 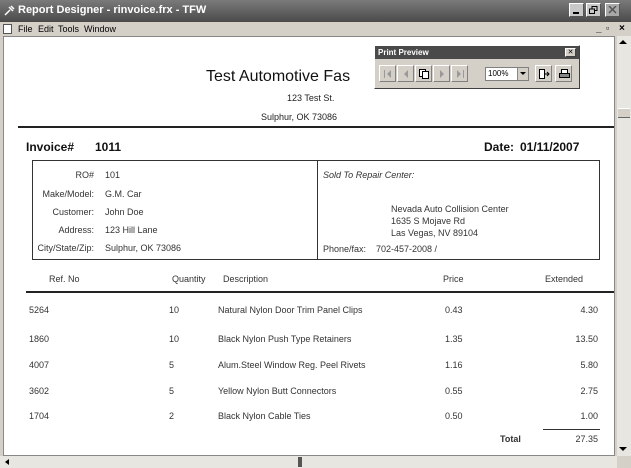 What do you see at coordinates (423, 73) in the screenshot?
I see `go-to-page-button` at bounding box center [423, 73].